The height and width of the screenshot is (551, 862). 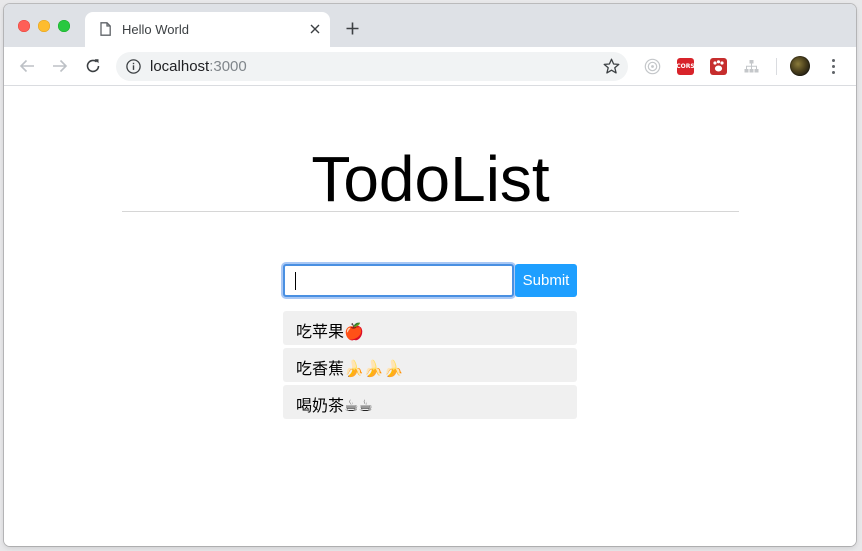 I want to click on browser-toolbar: localhost:3000 CORS, so click(x=430, y=66).